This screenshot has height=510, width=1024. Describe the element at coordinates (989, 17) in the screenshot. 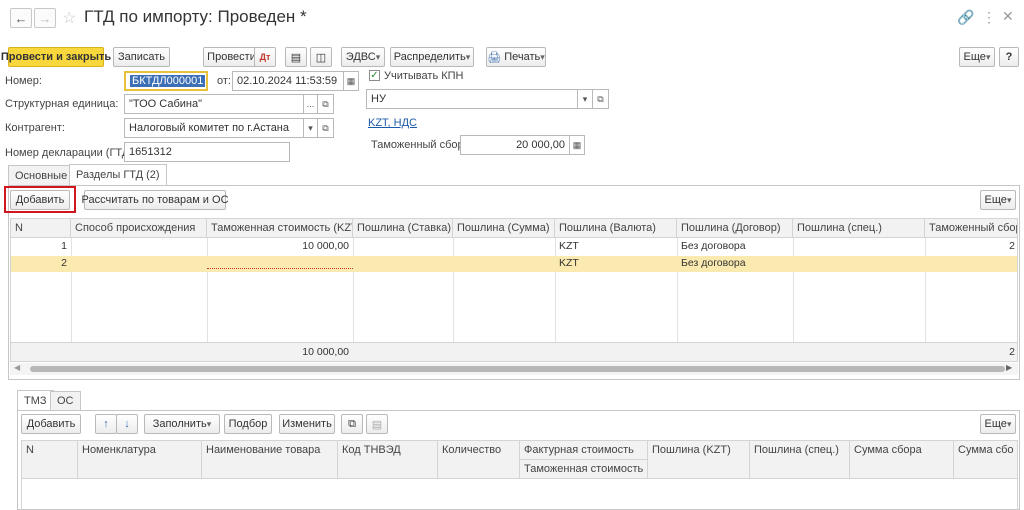

I see `more-vert-icon: ⋮` at that location.